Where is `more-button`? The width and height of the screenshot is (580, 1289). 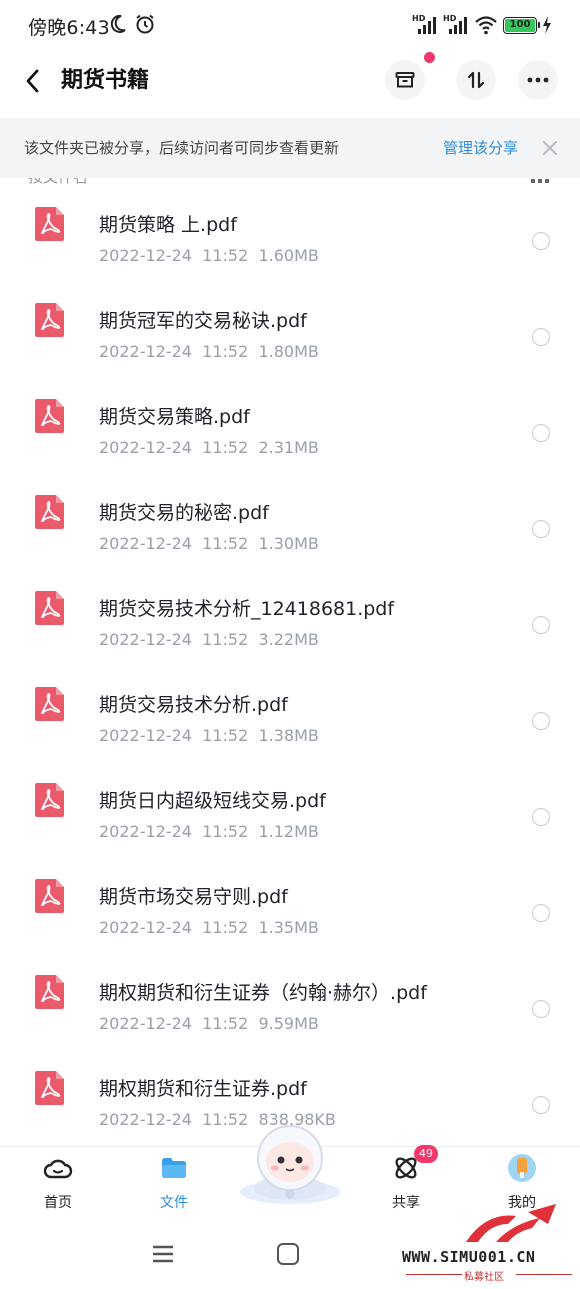
more-button is located at coordinates (538, 80).